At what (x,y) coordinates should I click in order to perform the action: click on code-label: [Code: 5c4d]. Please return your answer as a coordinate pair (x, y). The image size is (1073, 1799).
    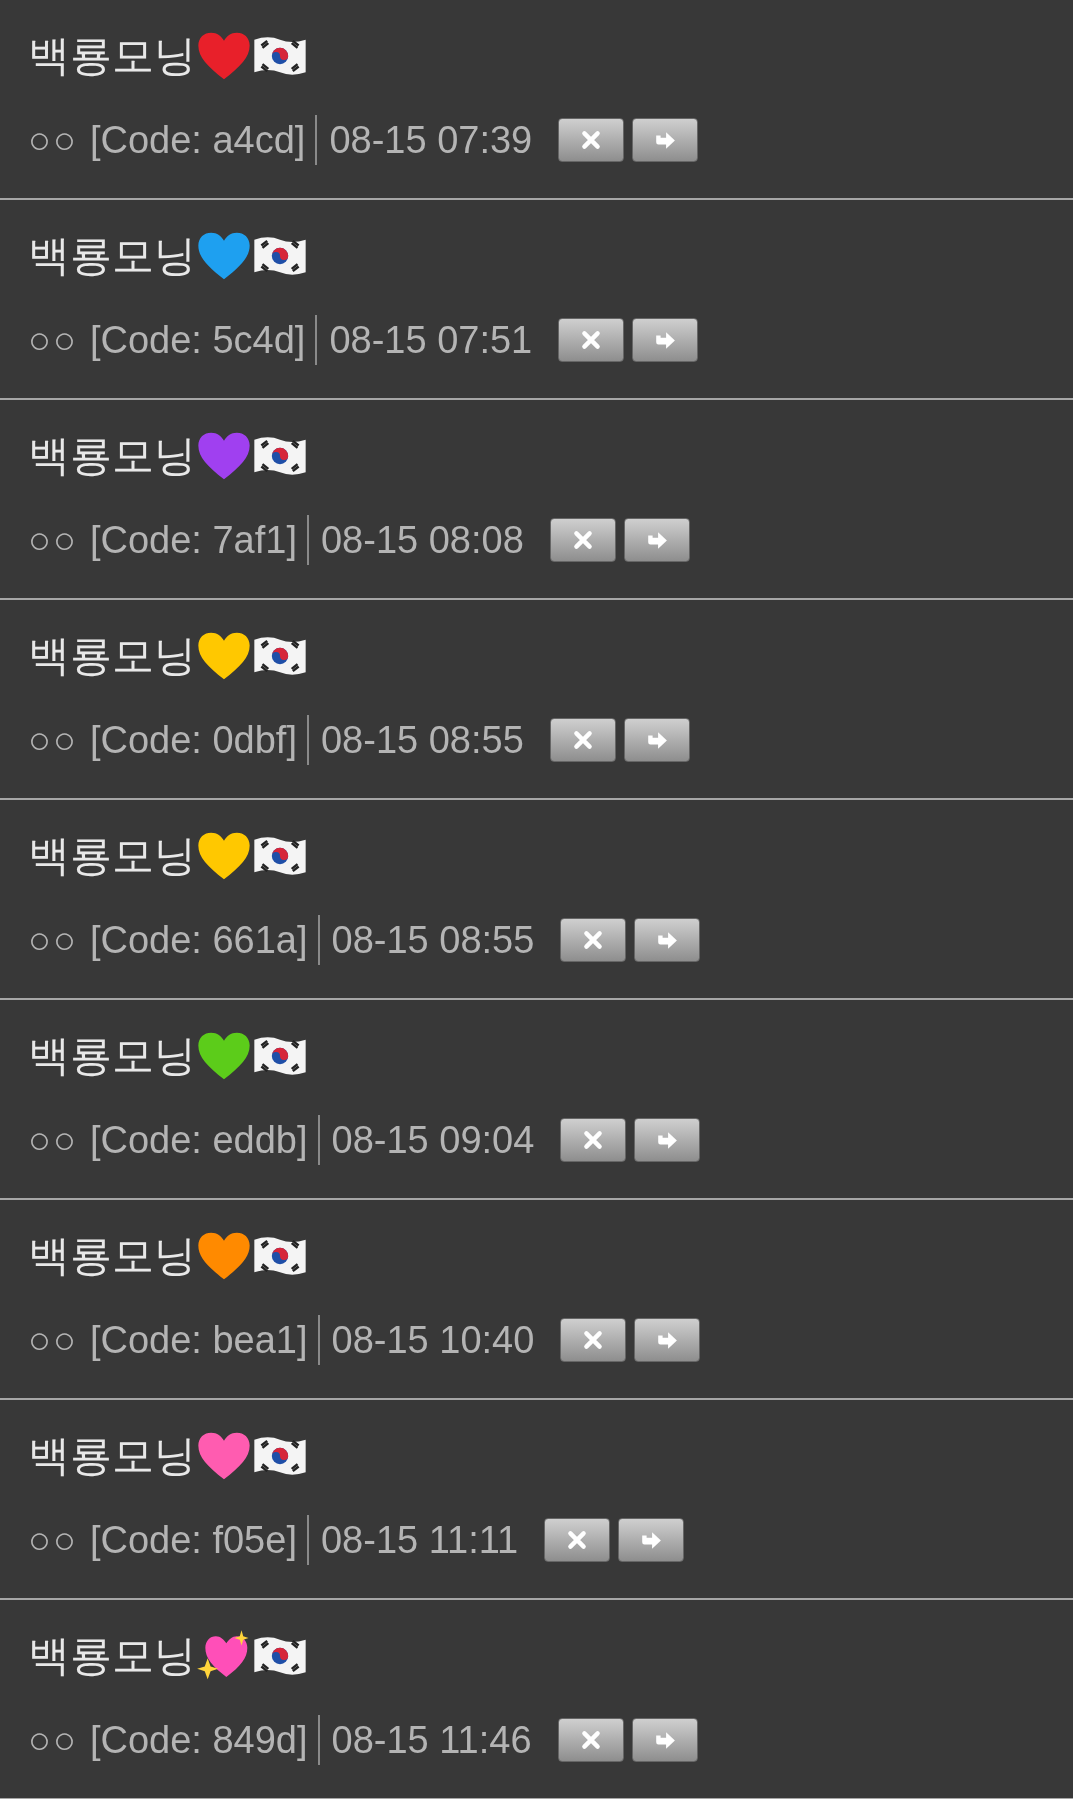
    Looking at the image, I should click on (203, 340).